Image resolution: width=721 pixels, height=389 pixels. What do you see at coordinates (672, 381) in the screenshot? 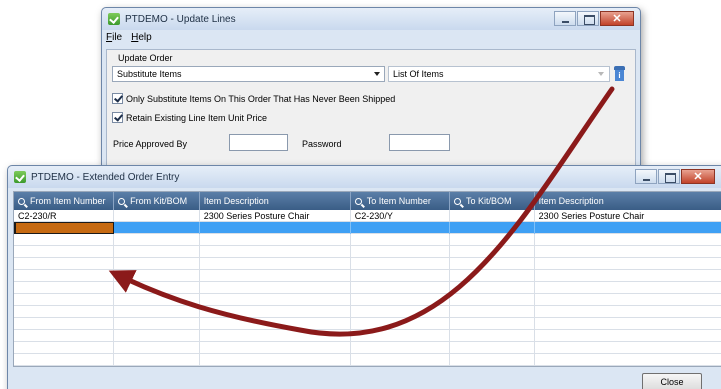
I see `close-button: Close` at bounding box center [672, 381].